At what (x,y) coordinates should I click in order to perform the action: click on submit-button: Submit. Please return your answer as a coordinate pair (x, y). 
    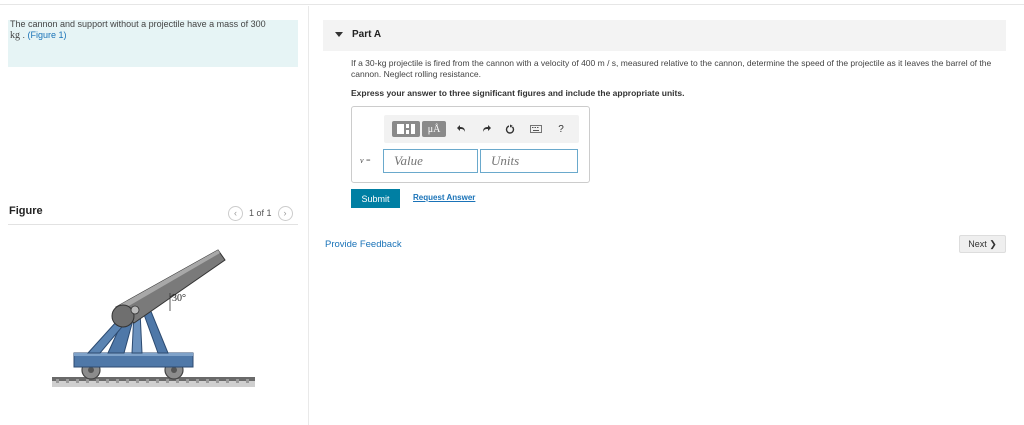
    Looking at the image, I should click on (375, 198).